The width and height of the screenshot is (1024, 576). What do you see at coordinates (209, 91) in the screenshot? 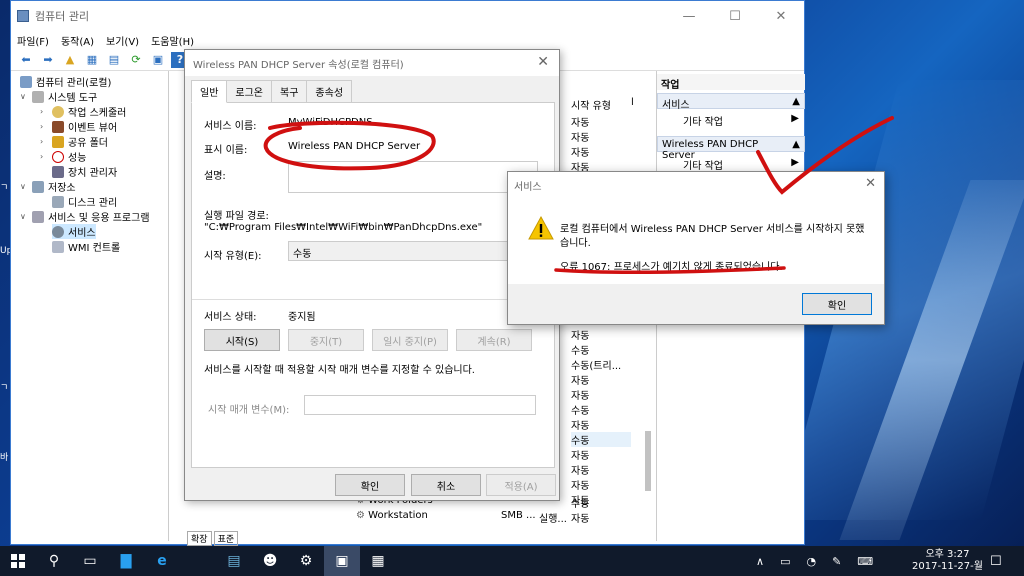
I see `tab-general: 일반` at bounding box center [209, 91].